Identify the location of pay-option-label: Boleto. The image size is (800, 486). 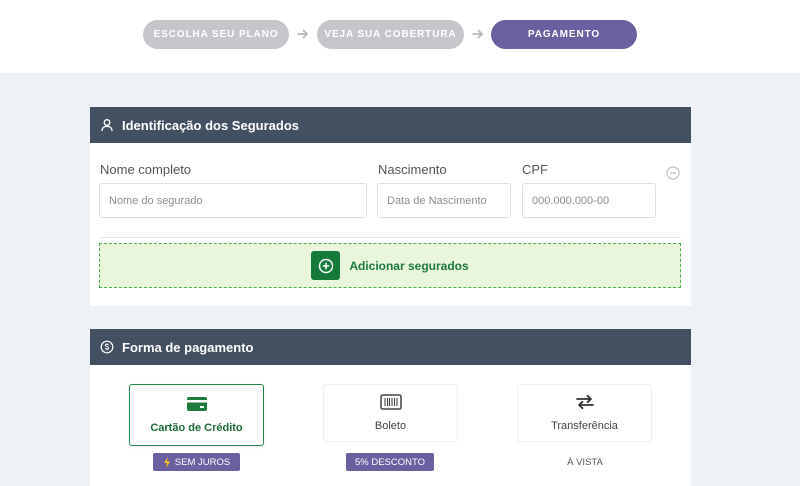
(390, 426).